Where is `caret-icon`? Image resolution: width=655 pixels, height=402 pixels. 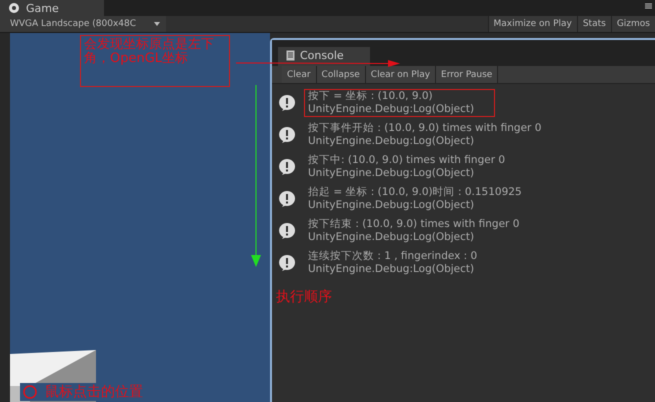 caret-icon is located at coordinates (157, 24).